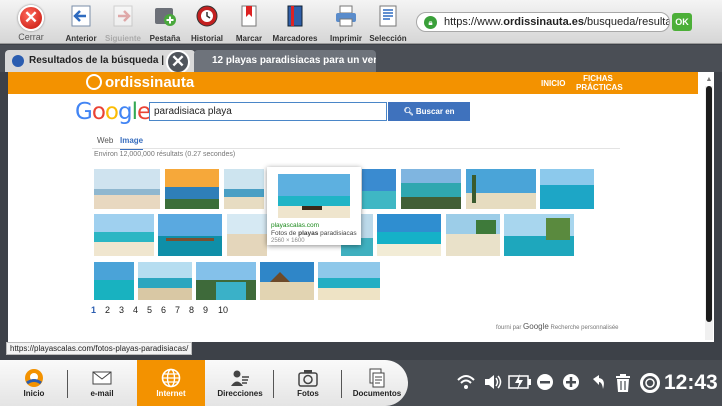 The image size is (722, 406). I want to click on url-domain: ordissinauta.es, so click(543, 22).